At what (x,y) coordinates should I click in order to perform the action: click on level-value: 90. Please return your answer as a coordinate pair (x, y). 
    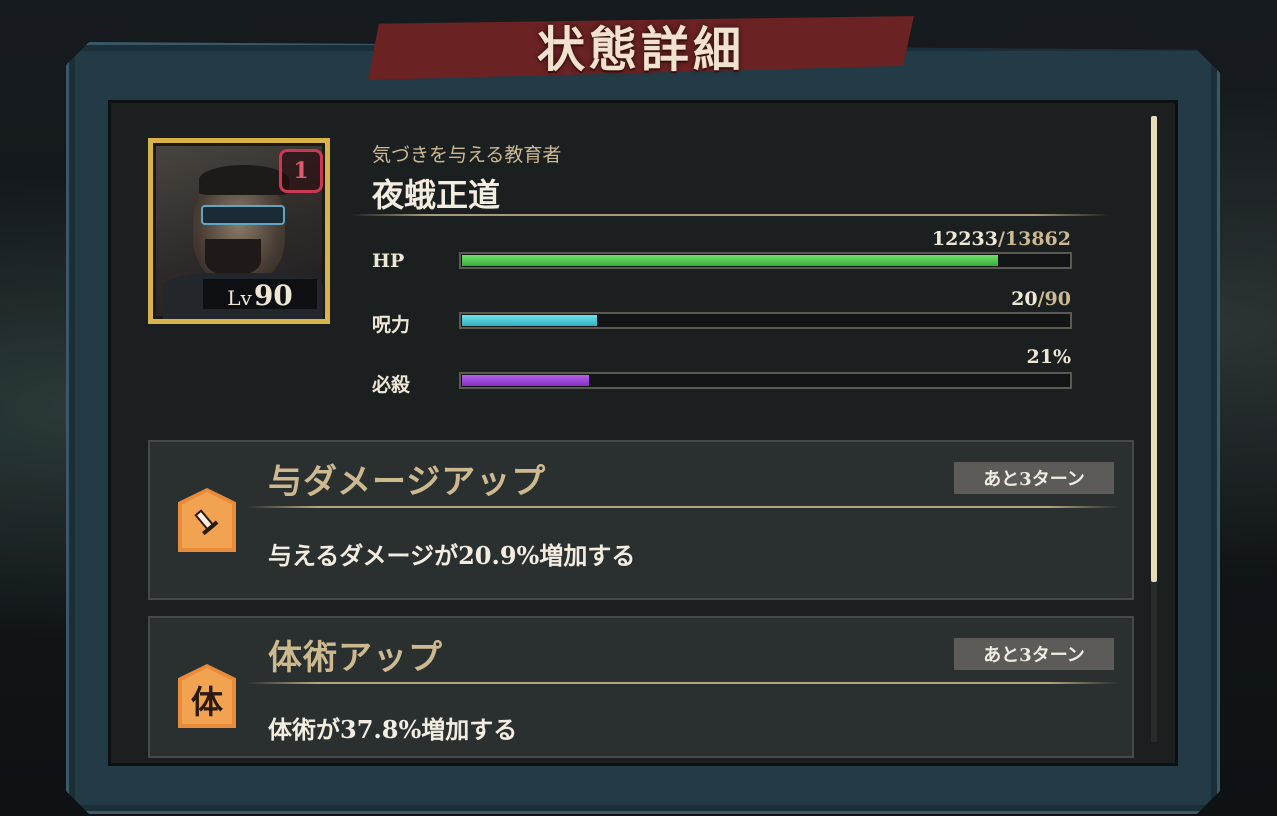
    Looking at the image, I should click on (273, 295).